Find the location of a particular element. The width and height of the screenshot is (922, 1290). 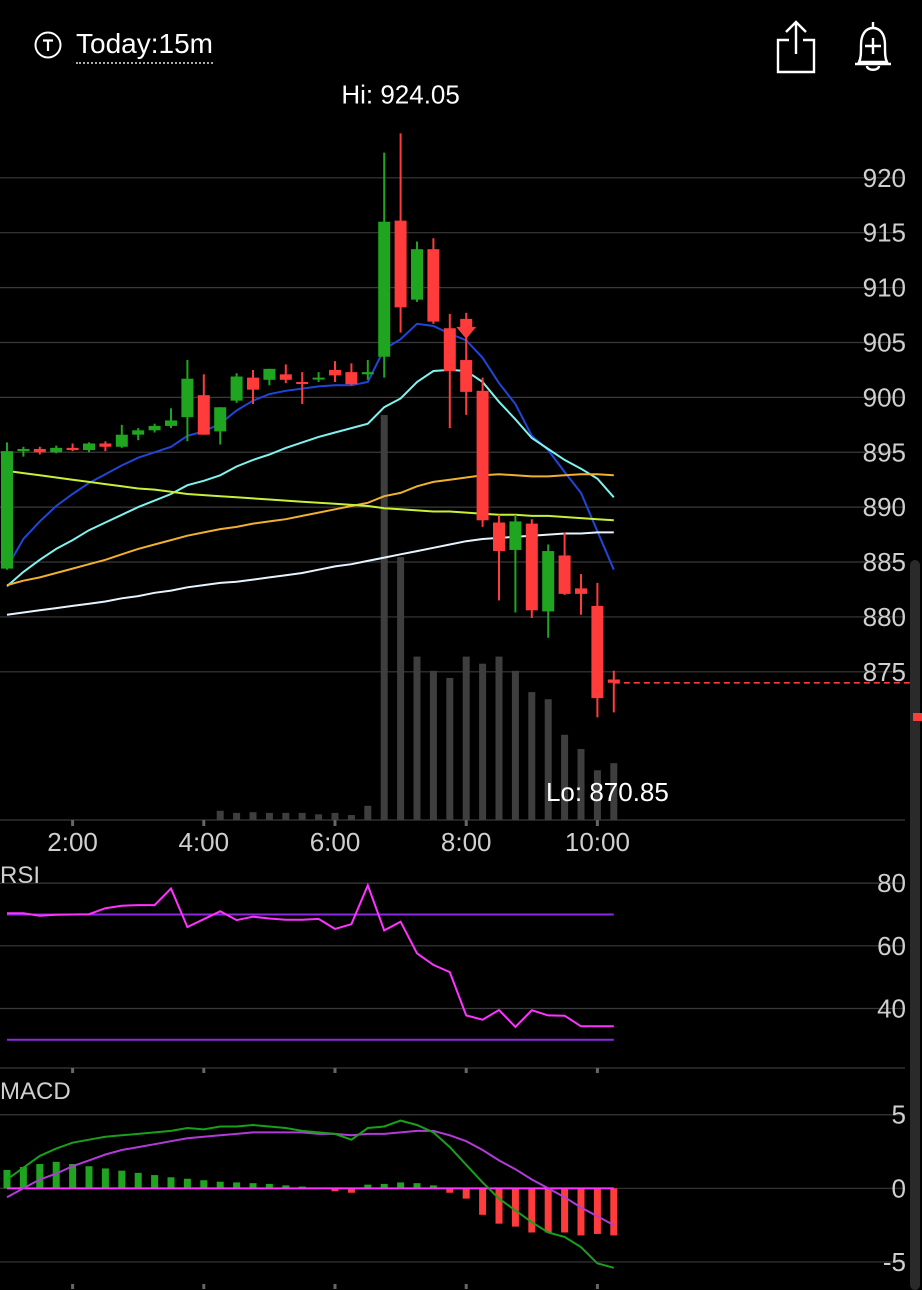

time-tick-label: 4:00 is located at coordinates (203, 842).